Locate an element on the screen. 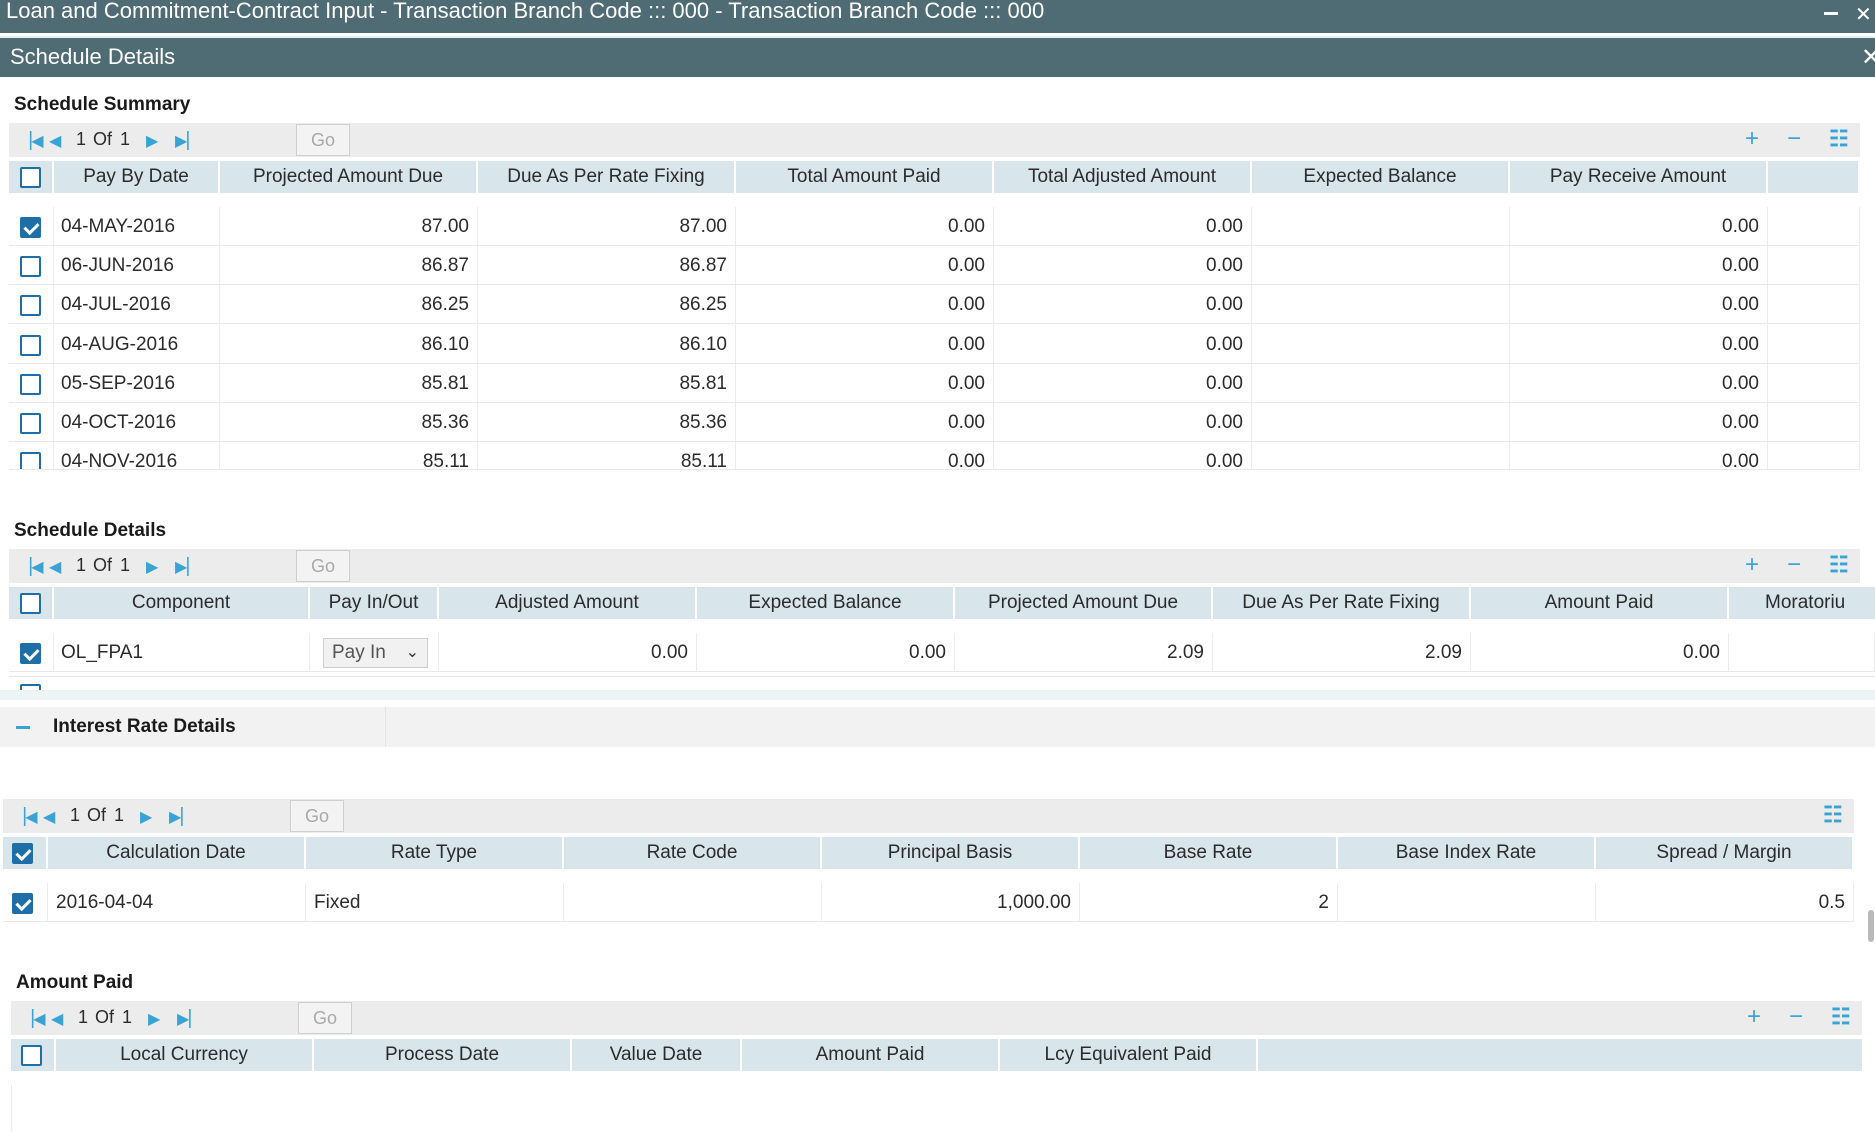  window-close-icon: ✕ is located at coordinates (1863, 14).